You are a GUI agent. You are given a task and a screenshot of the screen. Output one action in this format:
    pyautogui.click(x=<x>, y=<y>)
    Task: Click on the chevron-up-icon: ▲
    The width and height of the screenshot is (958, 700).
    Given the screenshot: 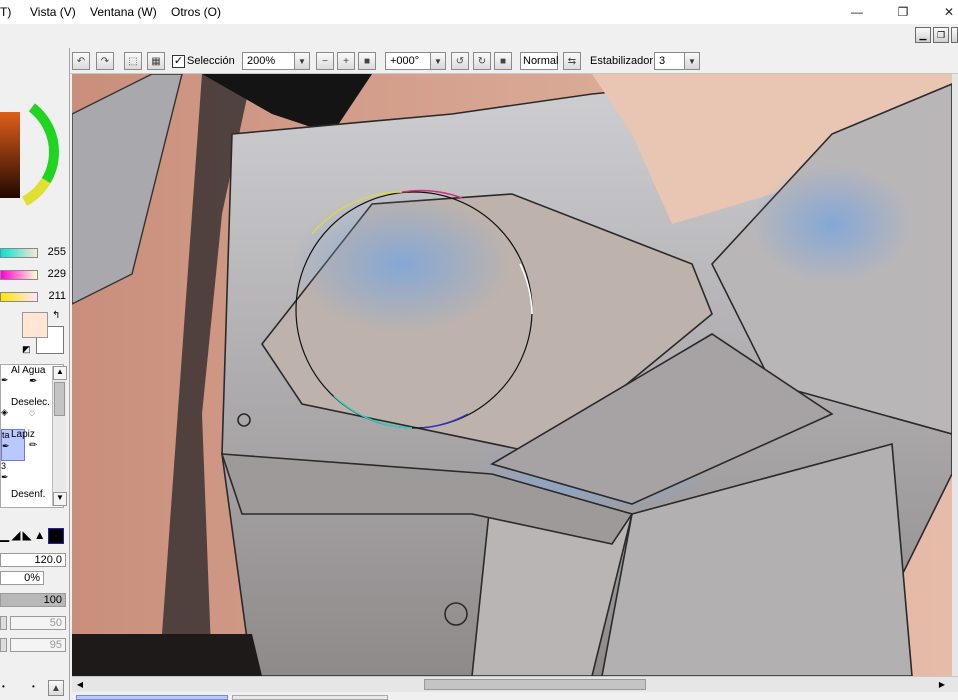 What is the action you would take?
    pyautogui.click(x=56, y=688)
    